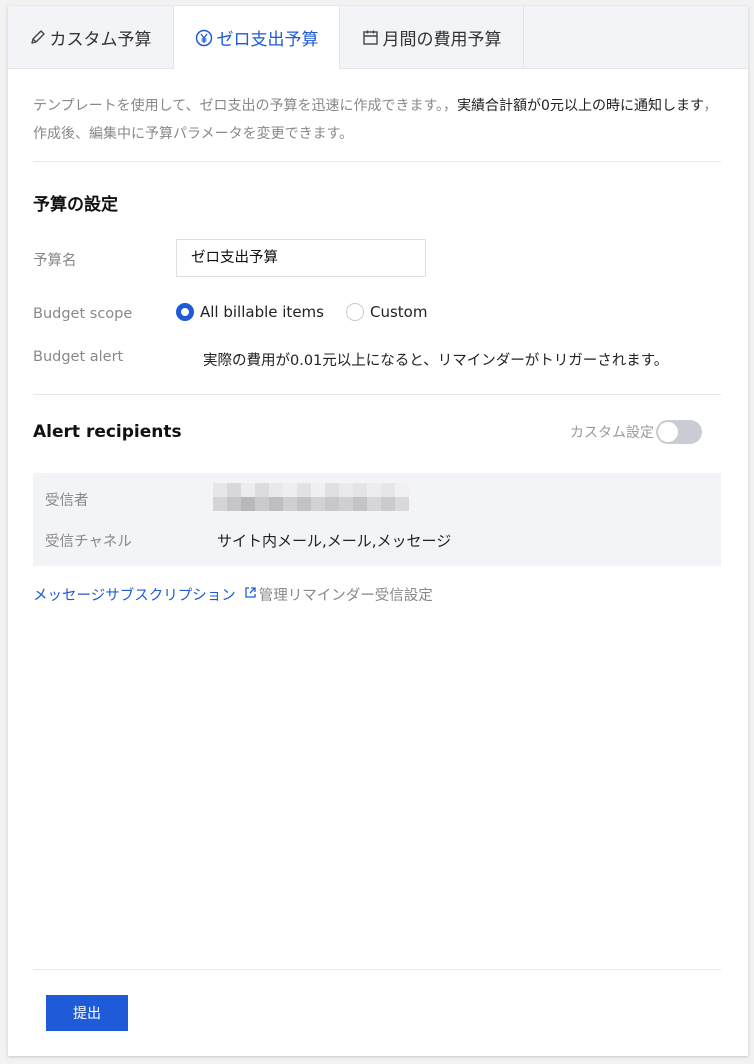  I want to click on budget-scope-radio-group: All billable items Custom, so click(301, 312).